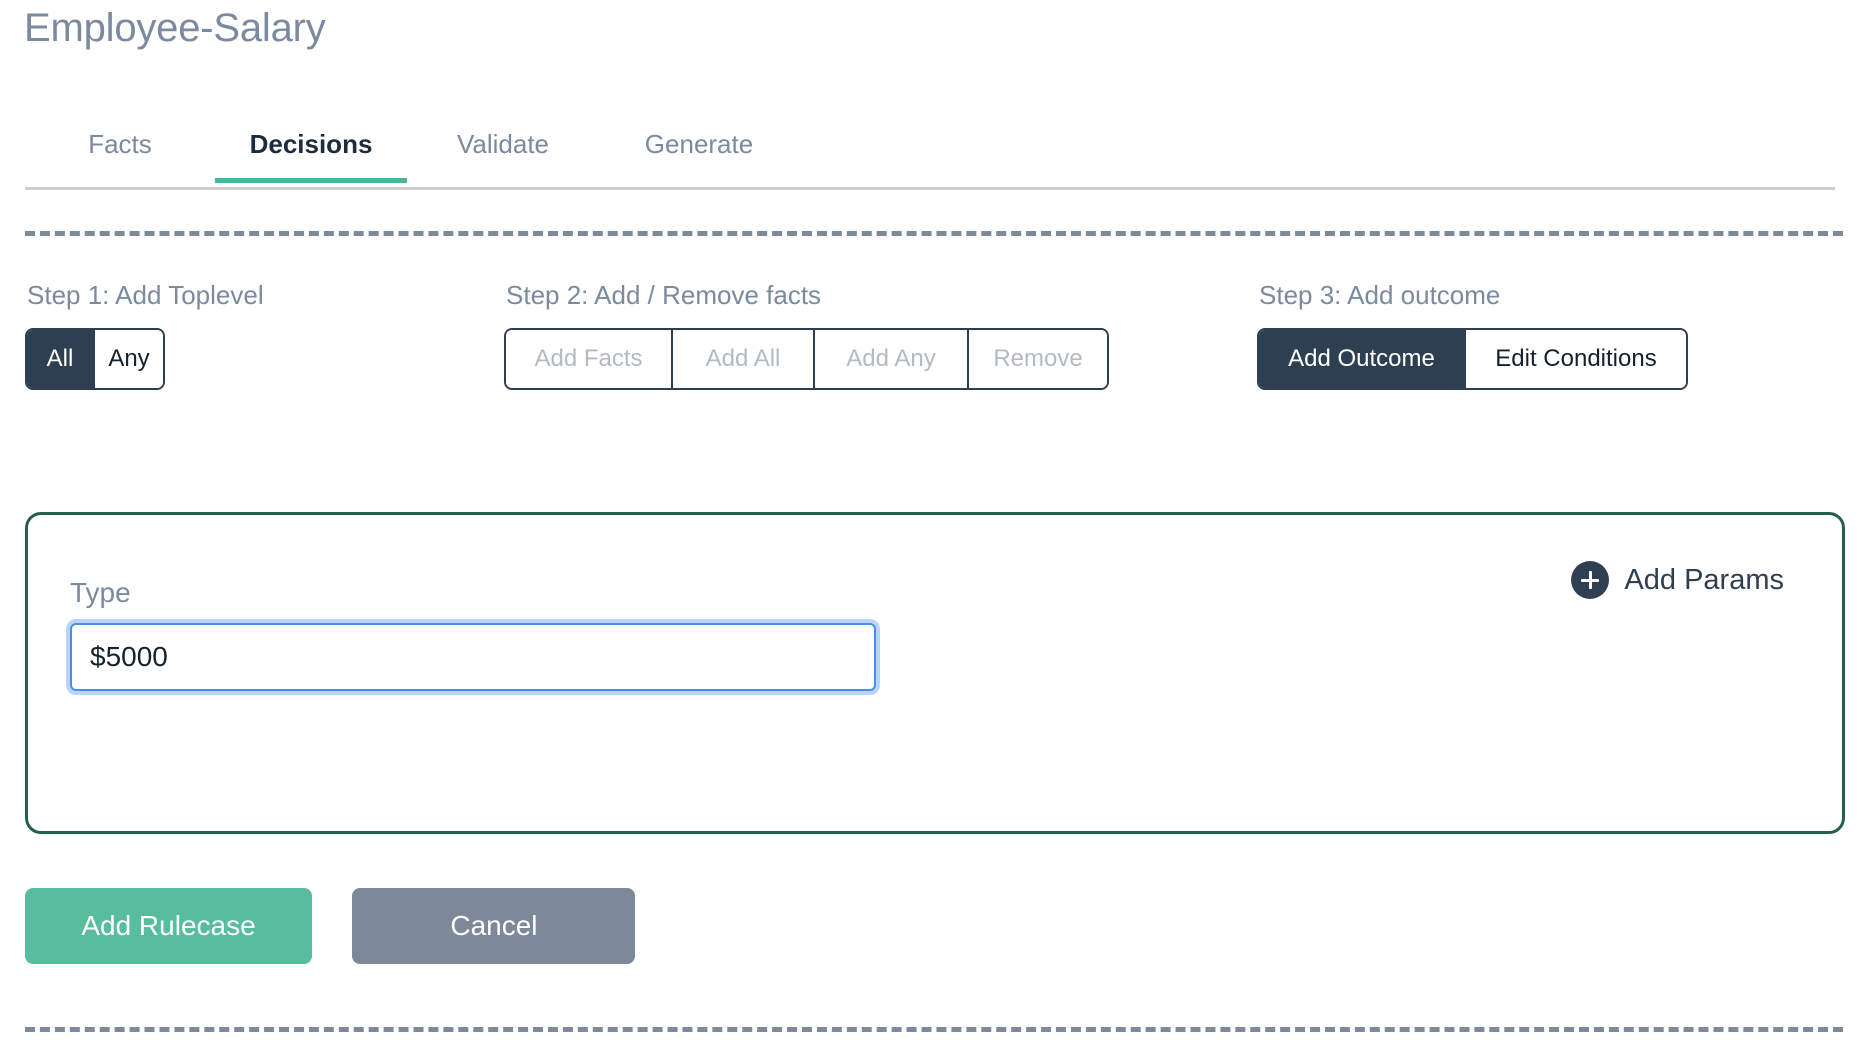 Image resolution: width=1870 pixels, height=1064 pixels. What do you see at coordinates (664, 295) in the screenshot?
I see `step-2-label: Step 2: Add / Remove facts` at bounding box center [664, 295].